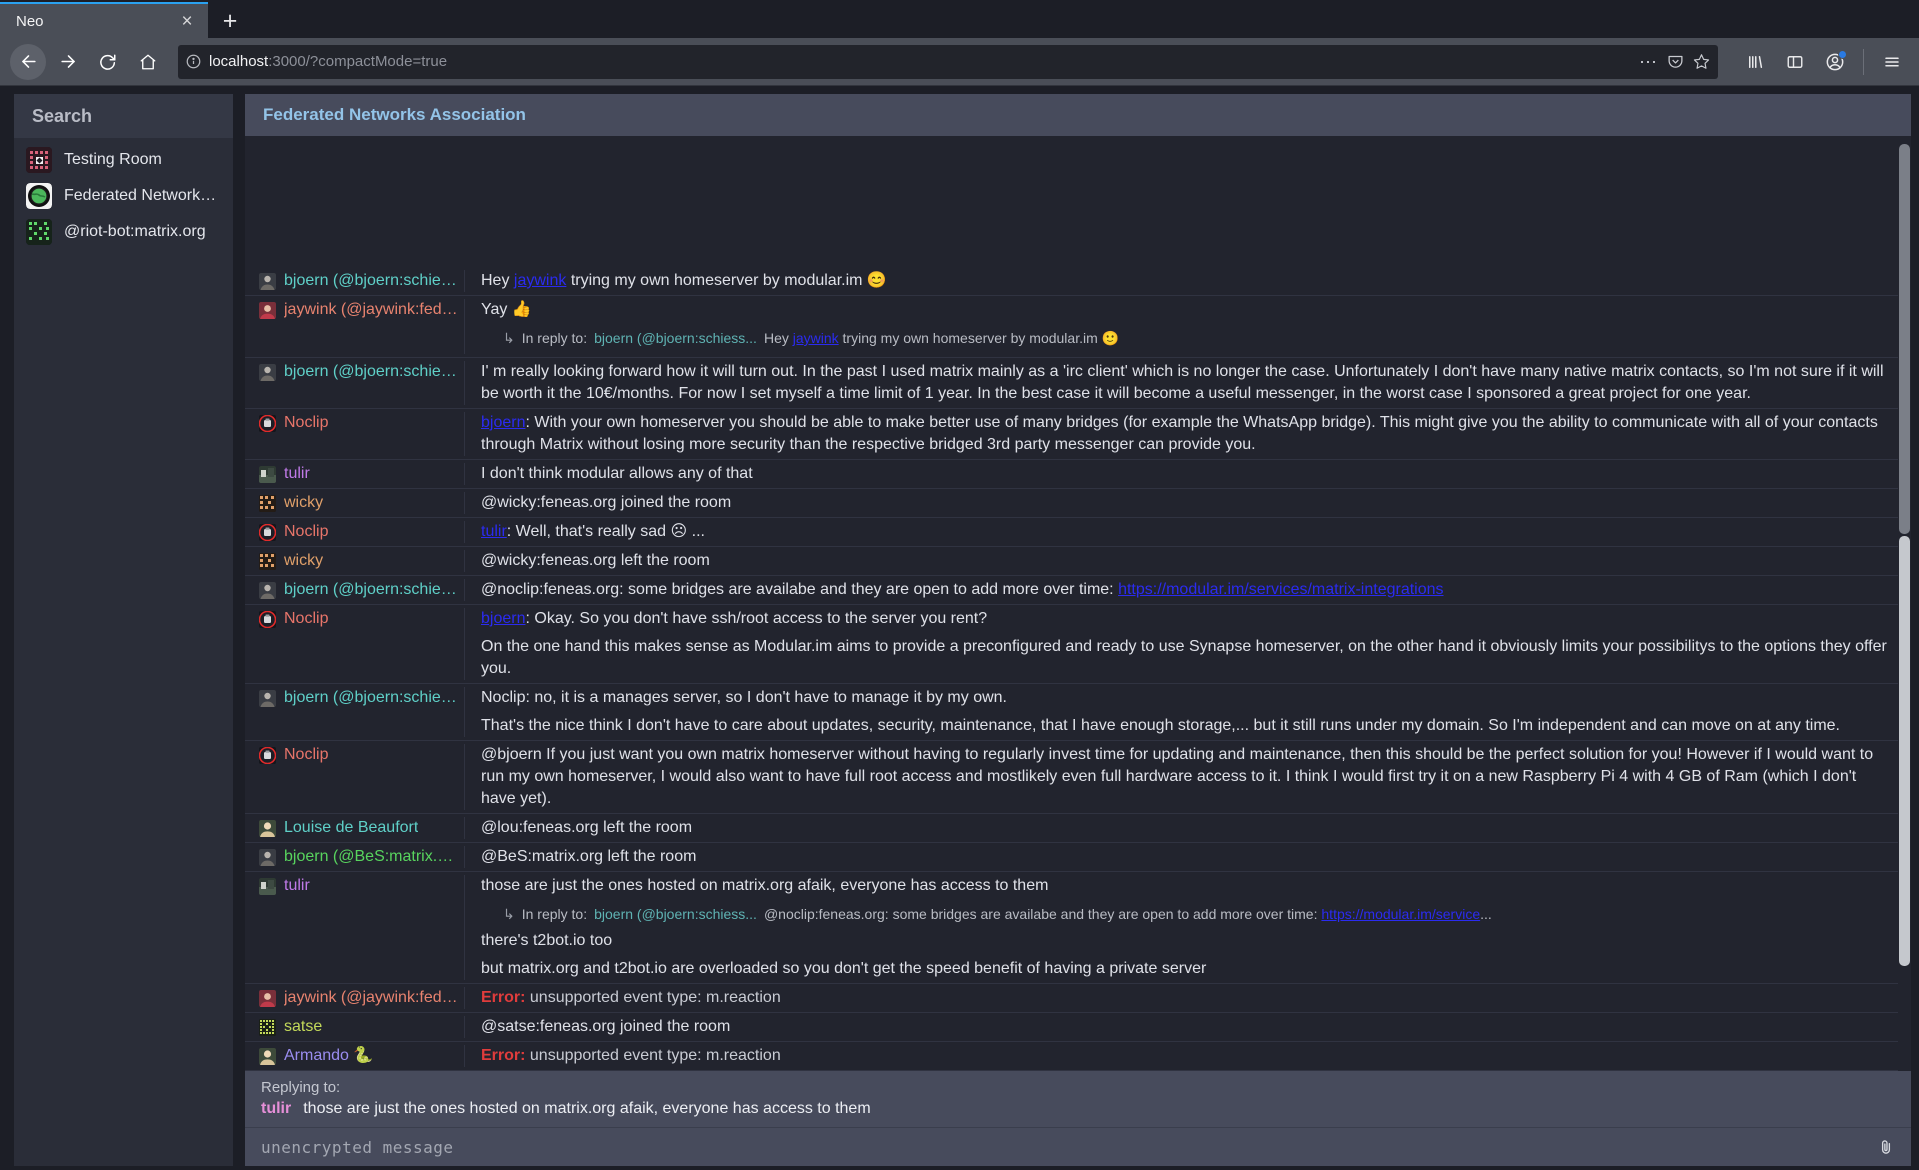  What do you see at coordinates (1795, 62) in the screenshot?
I see `sidebar-toggle-icon` at bounding box center [1795, 62].